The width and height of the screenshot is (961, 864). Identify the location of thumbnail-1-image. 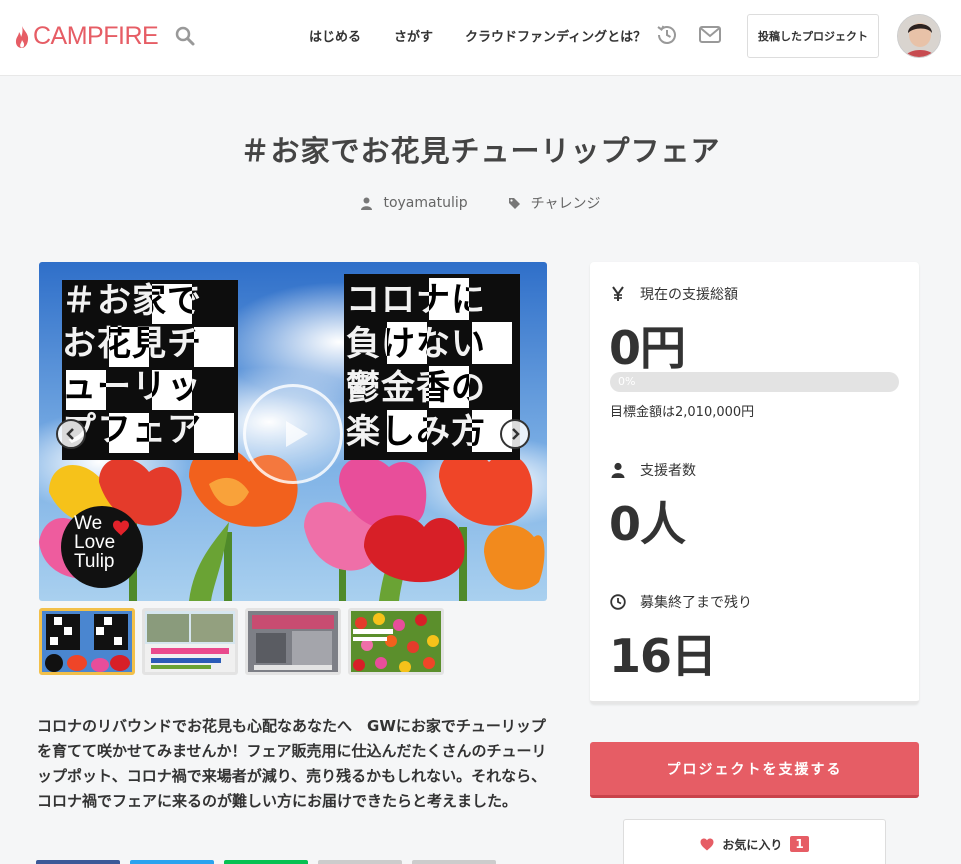
(87, 641).